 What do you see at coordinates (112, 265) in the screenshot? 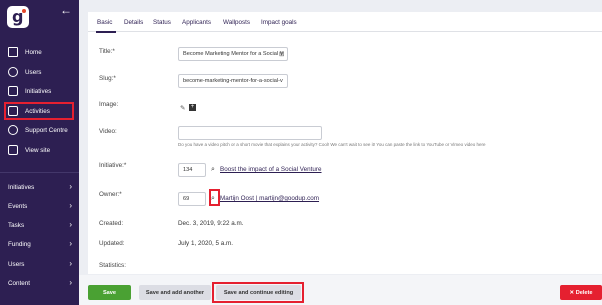
I see `statistics-label: Statistics:` at bounding box center [112, 265].